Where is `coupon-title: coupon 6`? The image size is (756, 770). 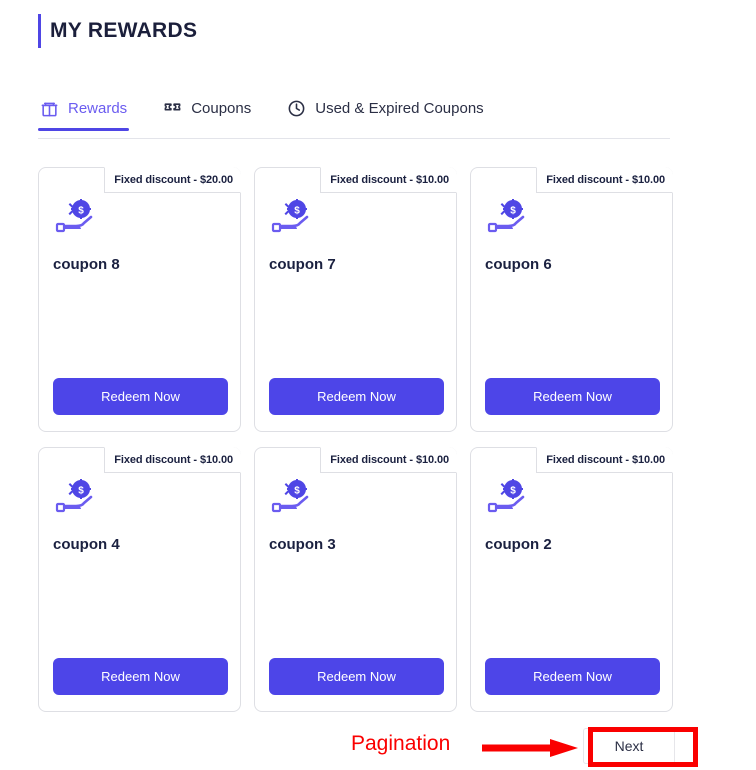 coupon-title: coupon 6 is located at coordinates (518, 264).